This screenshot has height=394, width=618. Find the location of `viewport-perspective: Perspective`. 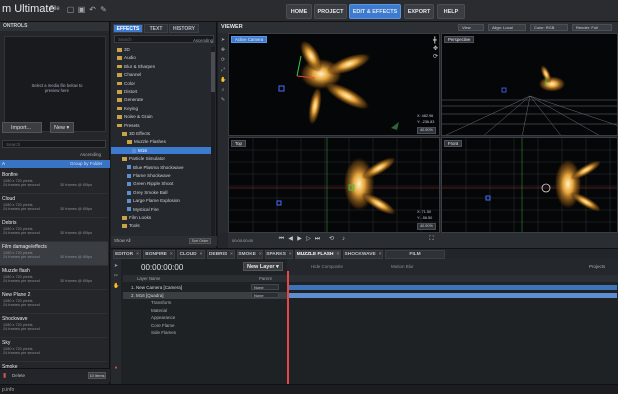

viewport-perspective: Perspective is located at coordinates (529, 84).